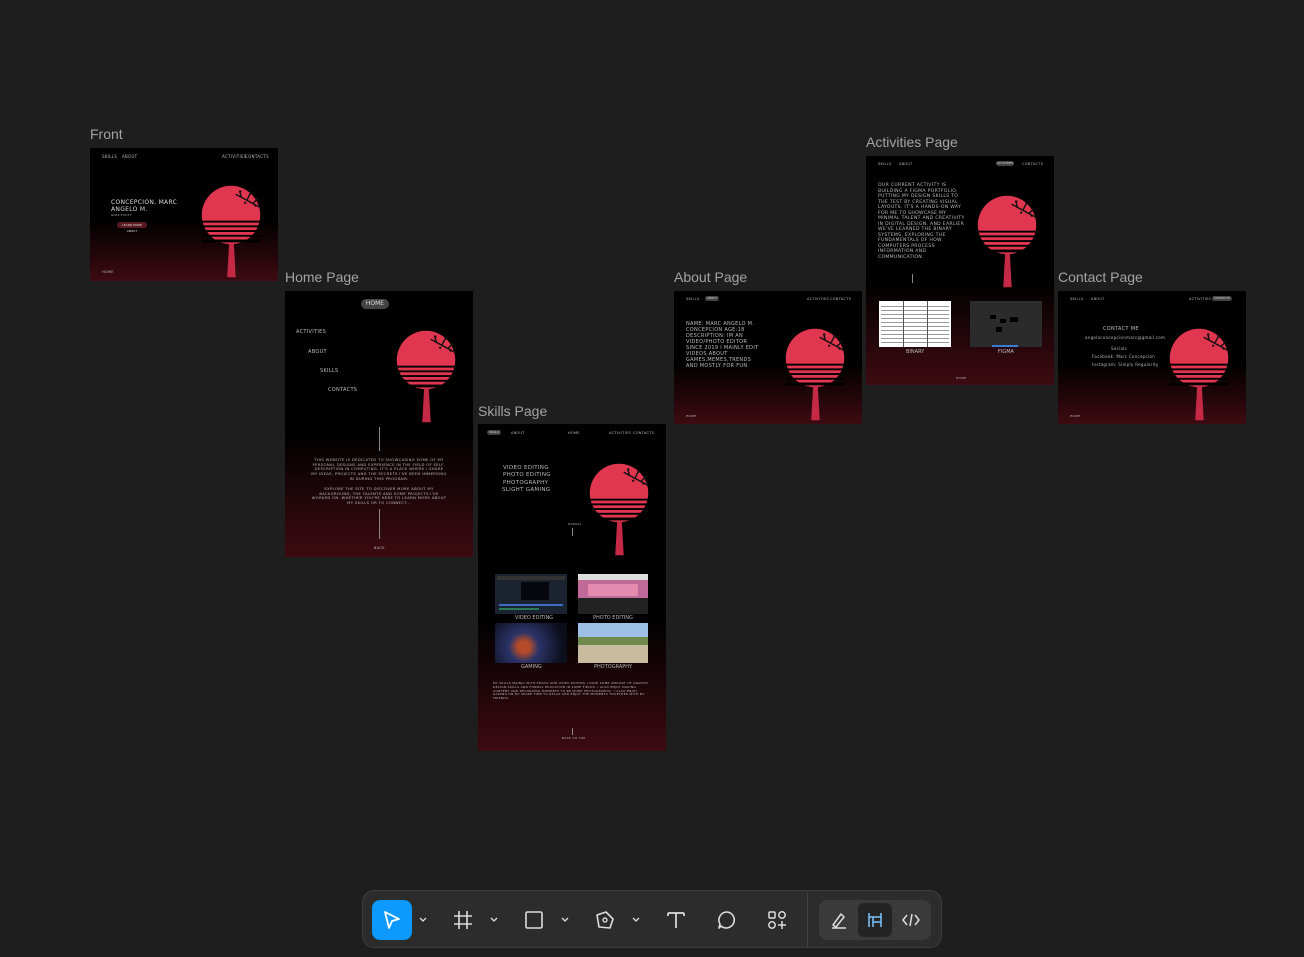  I want to click on menu-contacts: CONTACTS, so click(342, 390).